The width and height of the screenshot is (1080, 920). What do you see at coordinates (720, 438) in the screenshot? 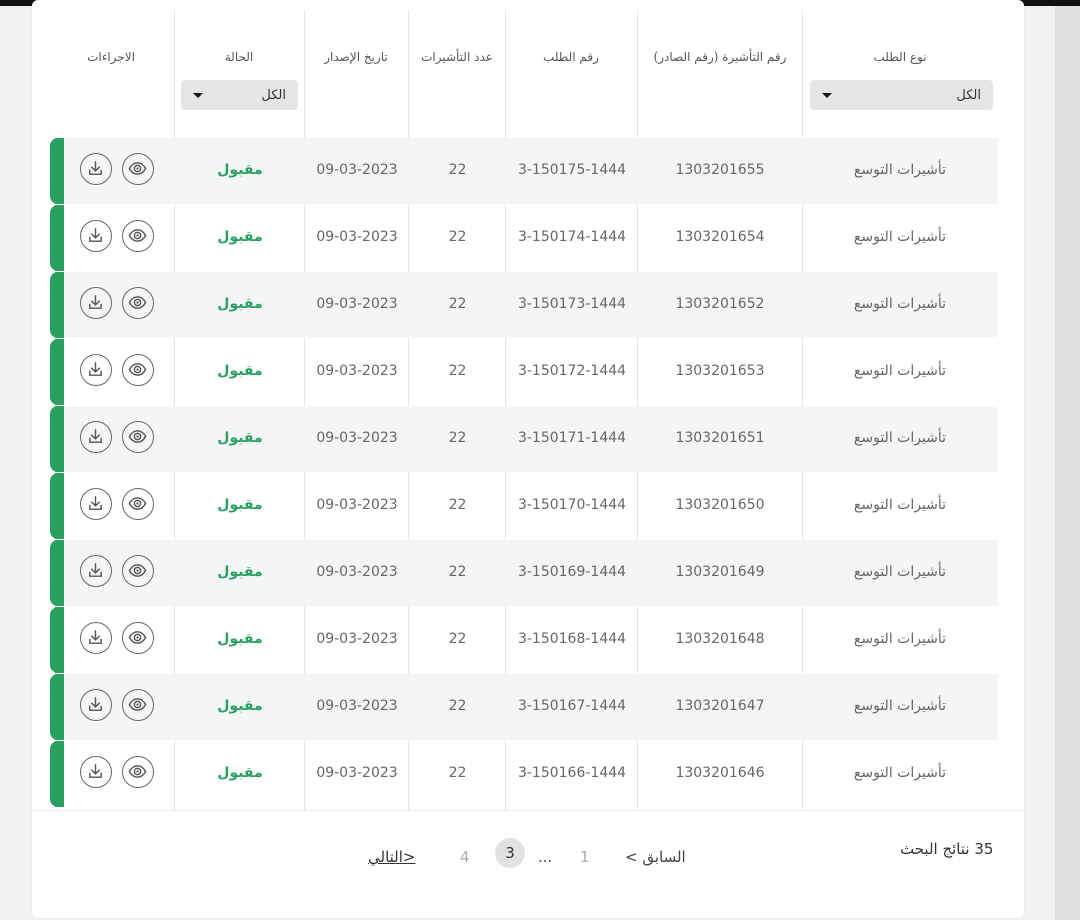
I see `cell-visa-number: 1303201651` at bounding box center [720, 438].